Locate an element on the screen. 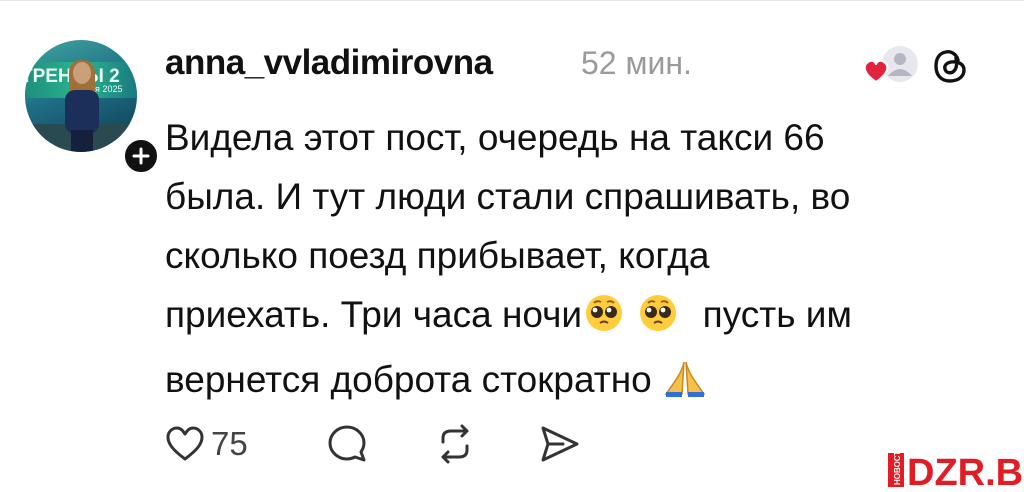  comment-button is located at coordinates (347, 444).